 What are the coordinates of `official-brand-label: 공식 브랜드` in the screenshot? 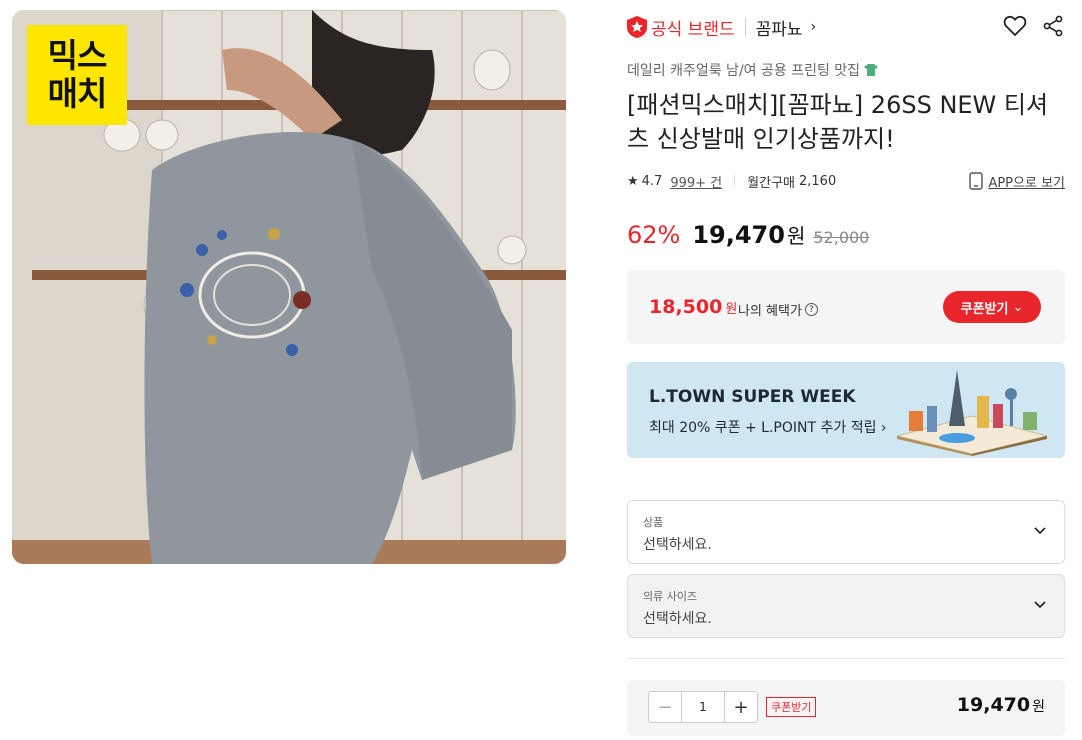 It's located at (693, 29).